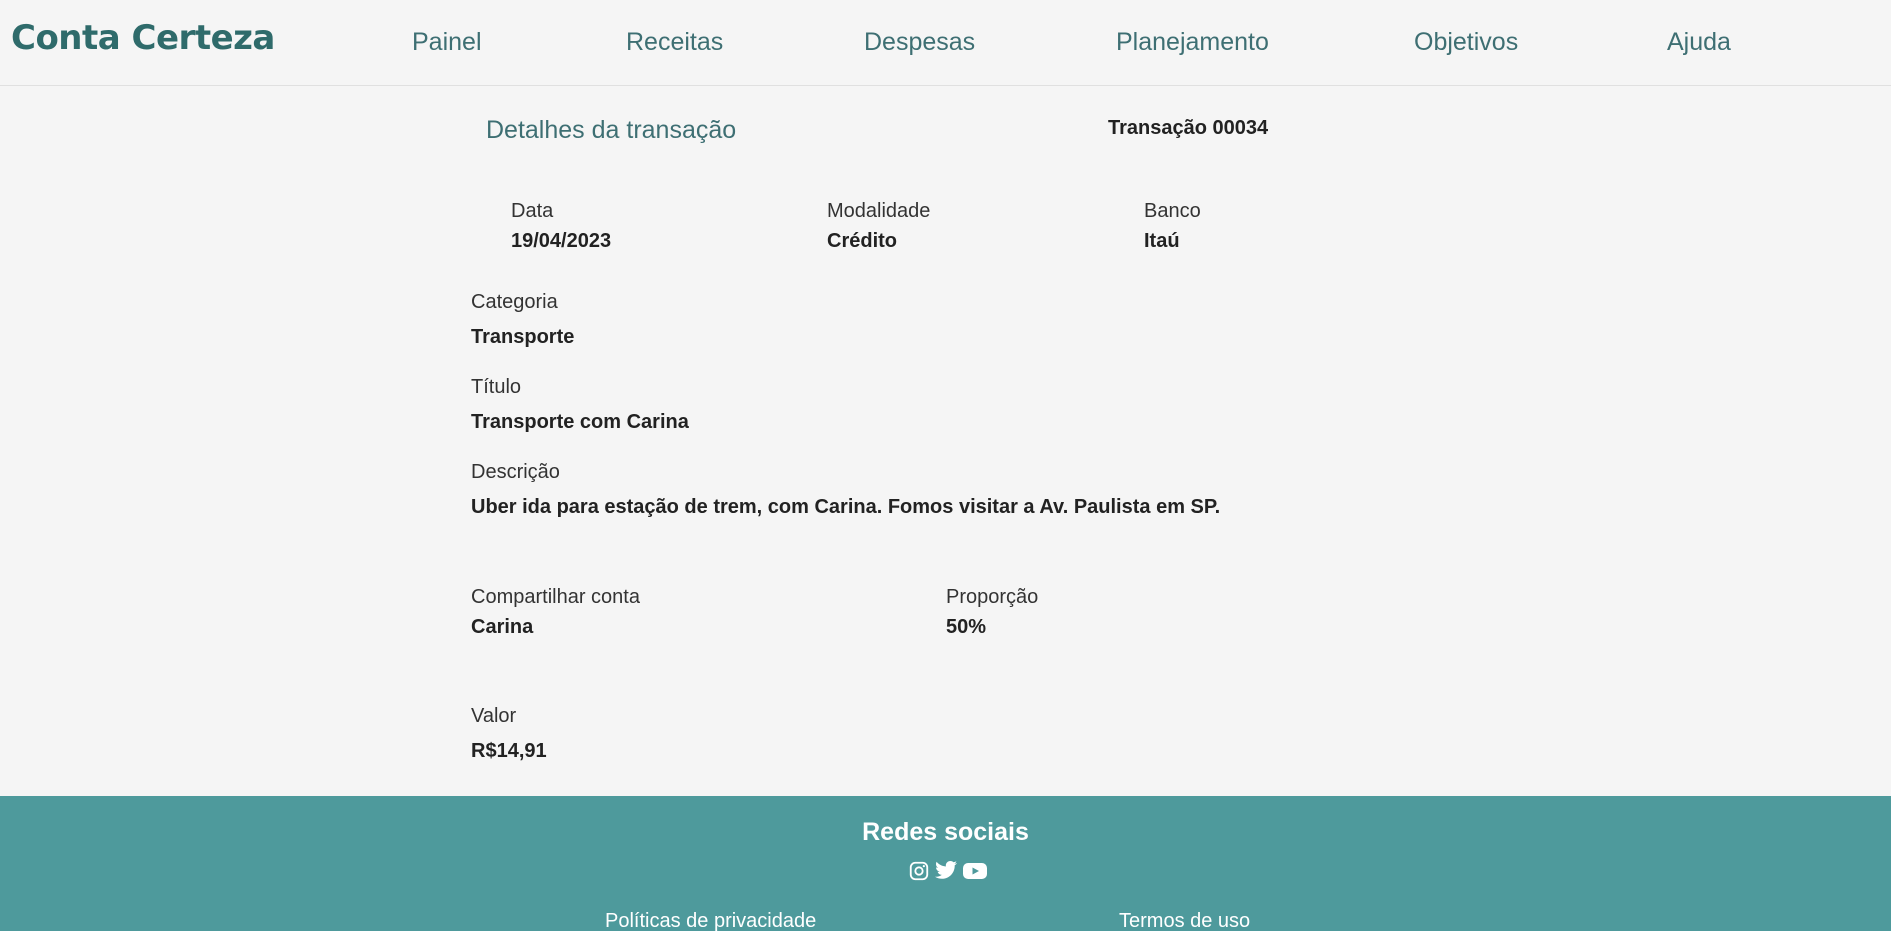  Describe the element at coordinates (1188, 128) in the screenshot. I see `transaction-id: Transação 00034` at that location.